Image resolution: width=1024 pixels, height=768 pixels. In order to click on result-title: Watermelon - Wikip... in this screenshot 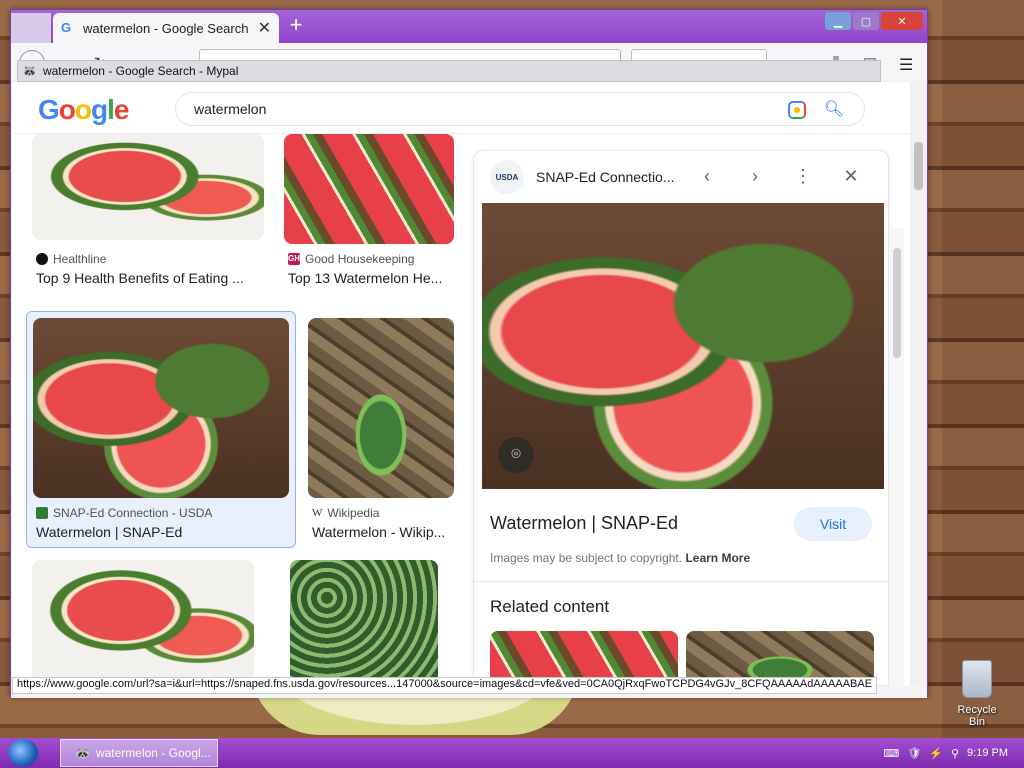, I will do `click(382, 532)`.